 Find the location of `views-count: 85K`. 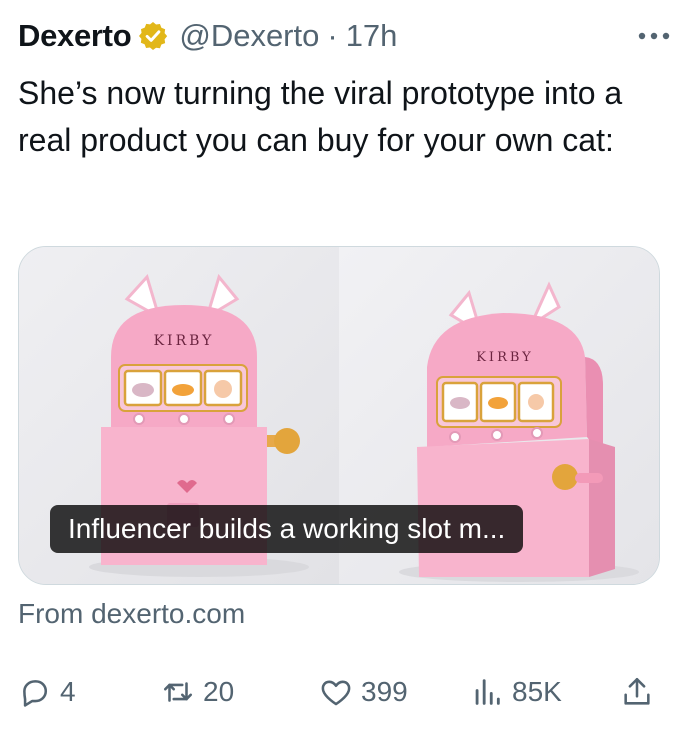

views-count: 85K is located at coordinates (537, 691).